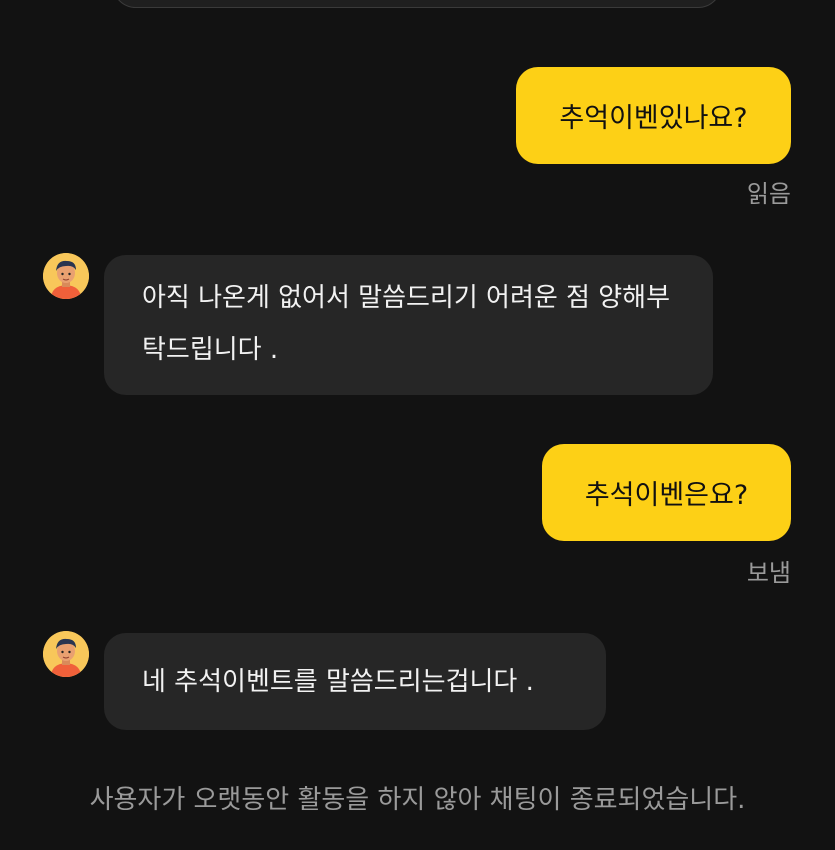 The width and height of the screenshot is (835, 850). I want to click on chat-ended-notice: 사용자가 오랫동안 활동을 하지 않아 채팅이 종료되었습니다., so click(417, 800).